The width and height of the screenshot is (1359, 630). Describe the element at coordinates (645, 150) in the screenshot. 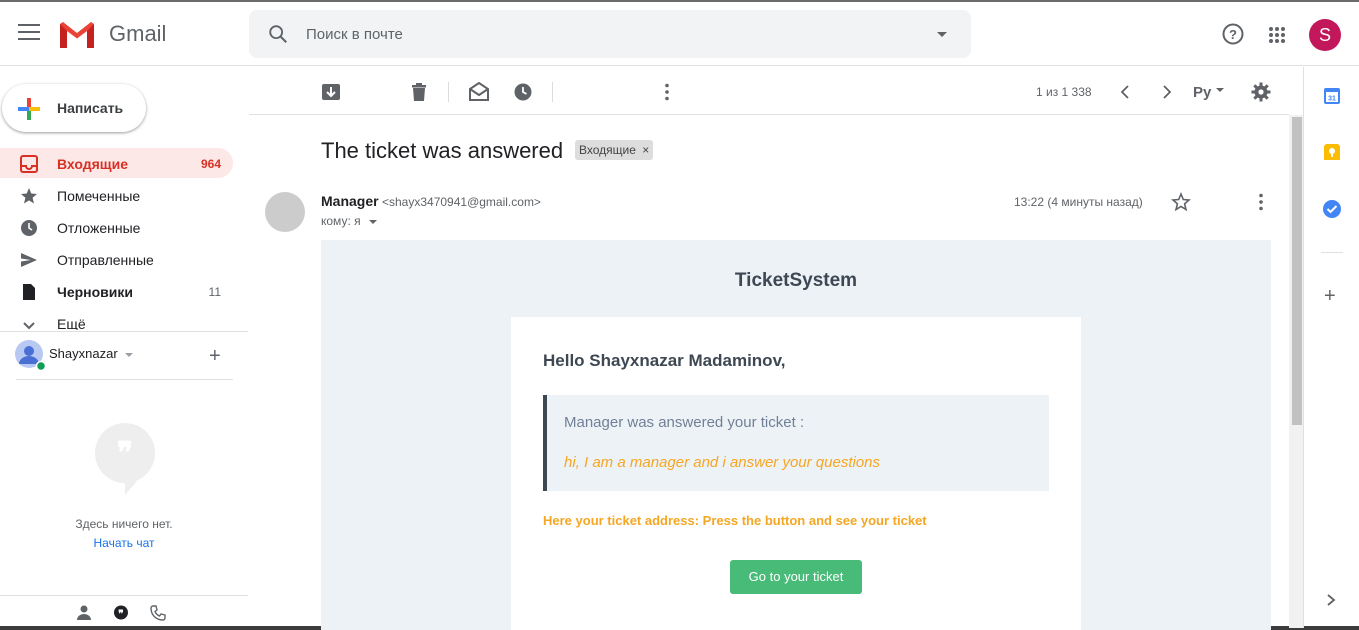

I see `remove-label-icon: ×` at that location.